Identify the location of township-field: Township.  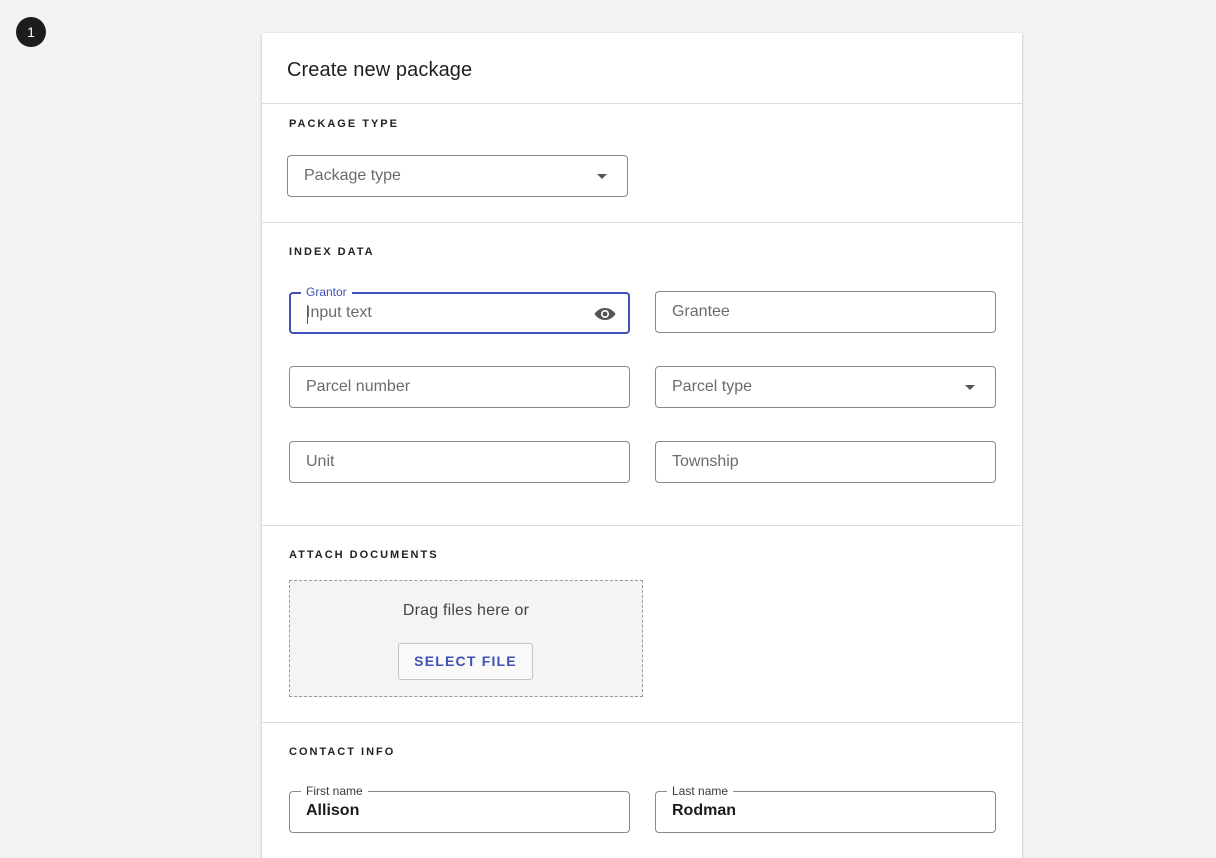
(825, 462).